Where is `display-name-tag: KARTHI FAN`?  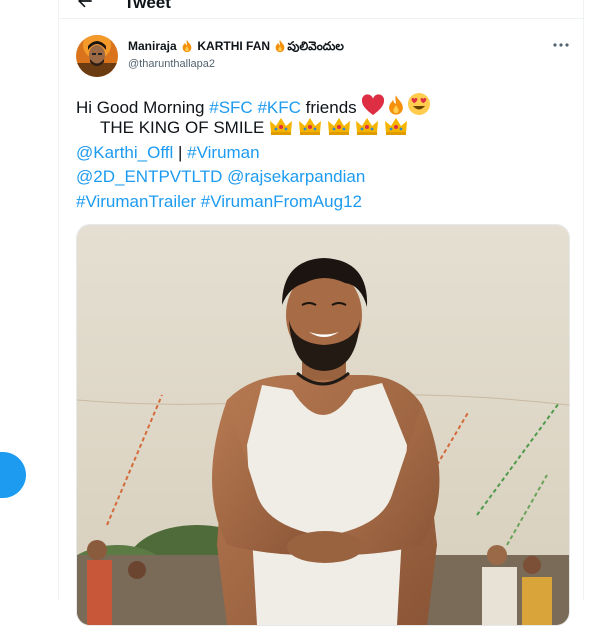
display-name-tag: KARTHI FAN is located at coordinates (234, 46).